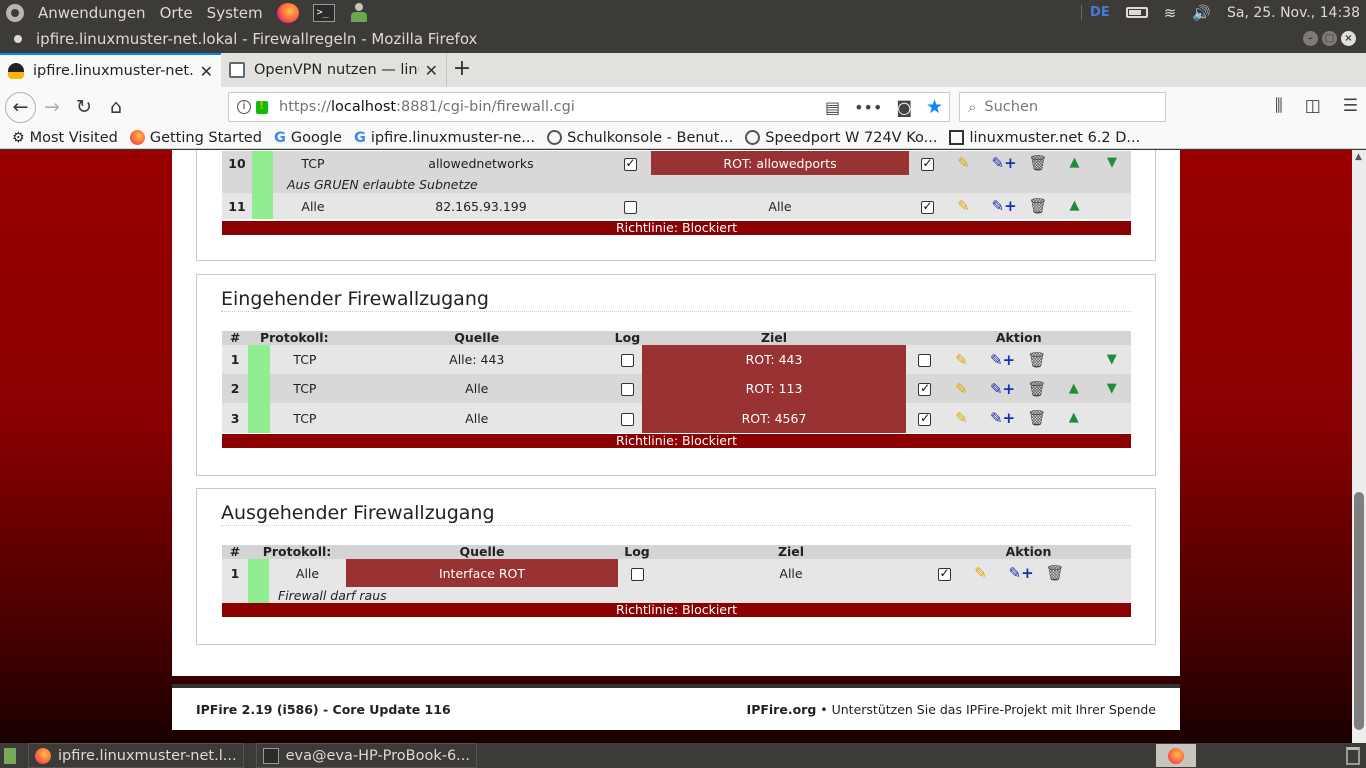  I want to click on tab-title: OpenVPN nutzen — linuxmuster.net, so click(336, 70).